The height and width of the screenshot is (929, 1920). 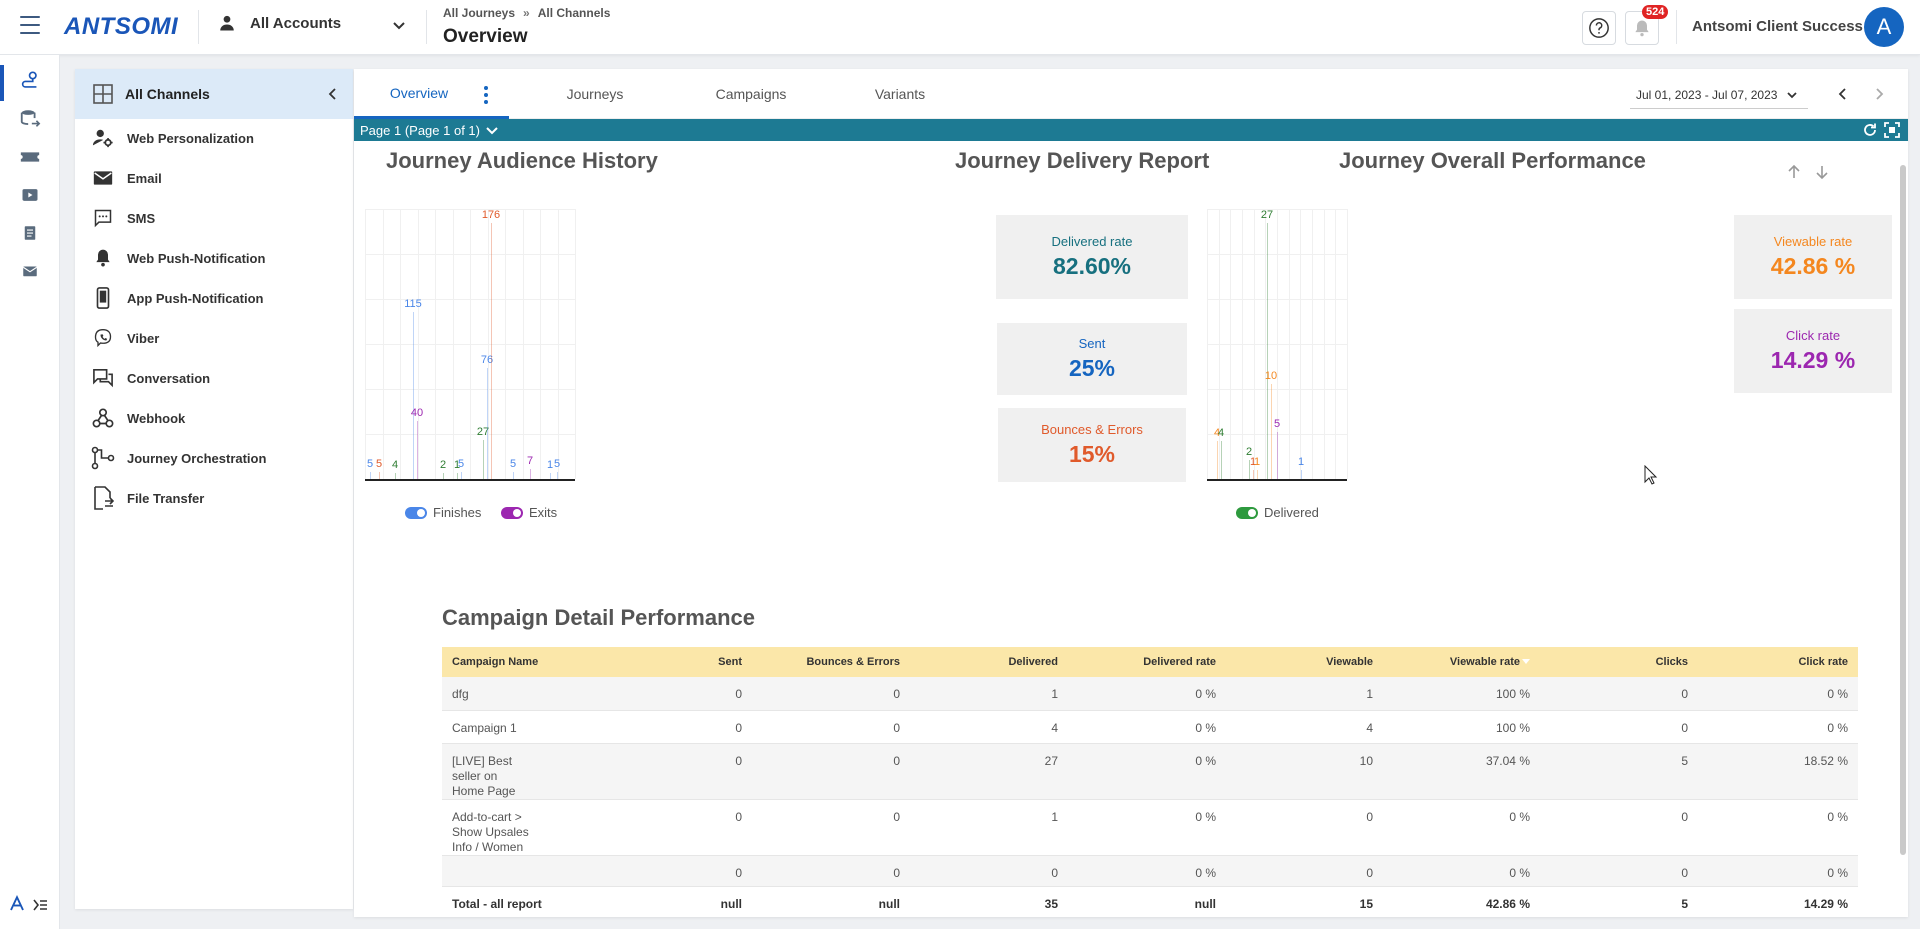 I want to click on cell: 4, so click(x=1369, y=727).